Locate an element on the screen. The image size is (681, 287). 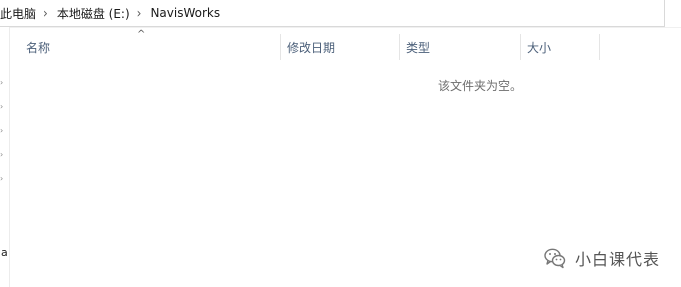
column-header-size: 大小 is located at coordinates (560, 47).